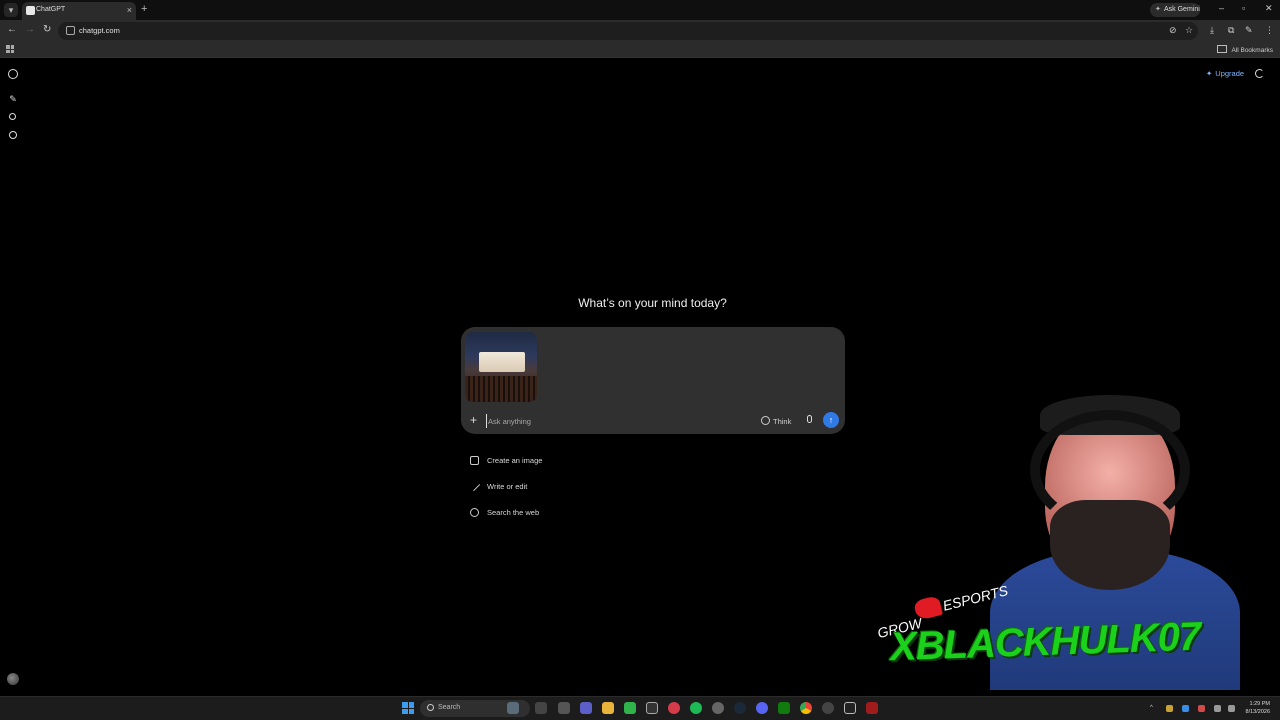 Image resolution: width=1280 pixels, height=720 pixels. Describe the element at coordinates (586, 708) in the screenshot. I see `teams-icon` at that location.